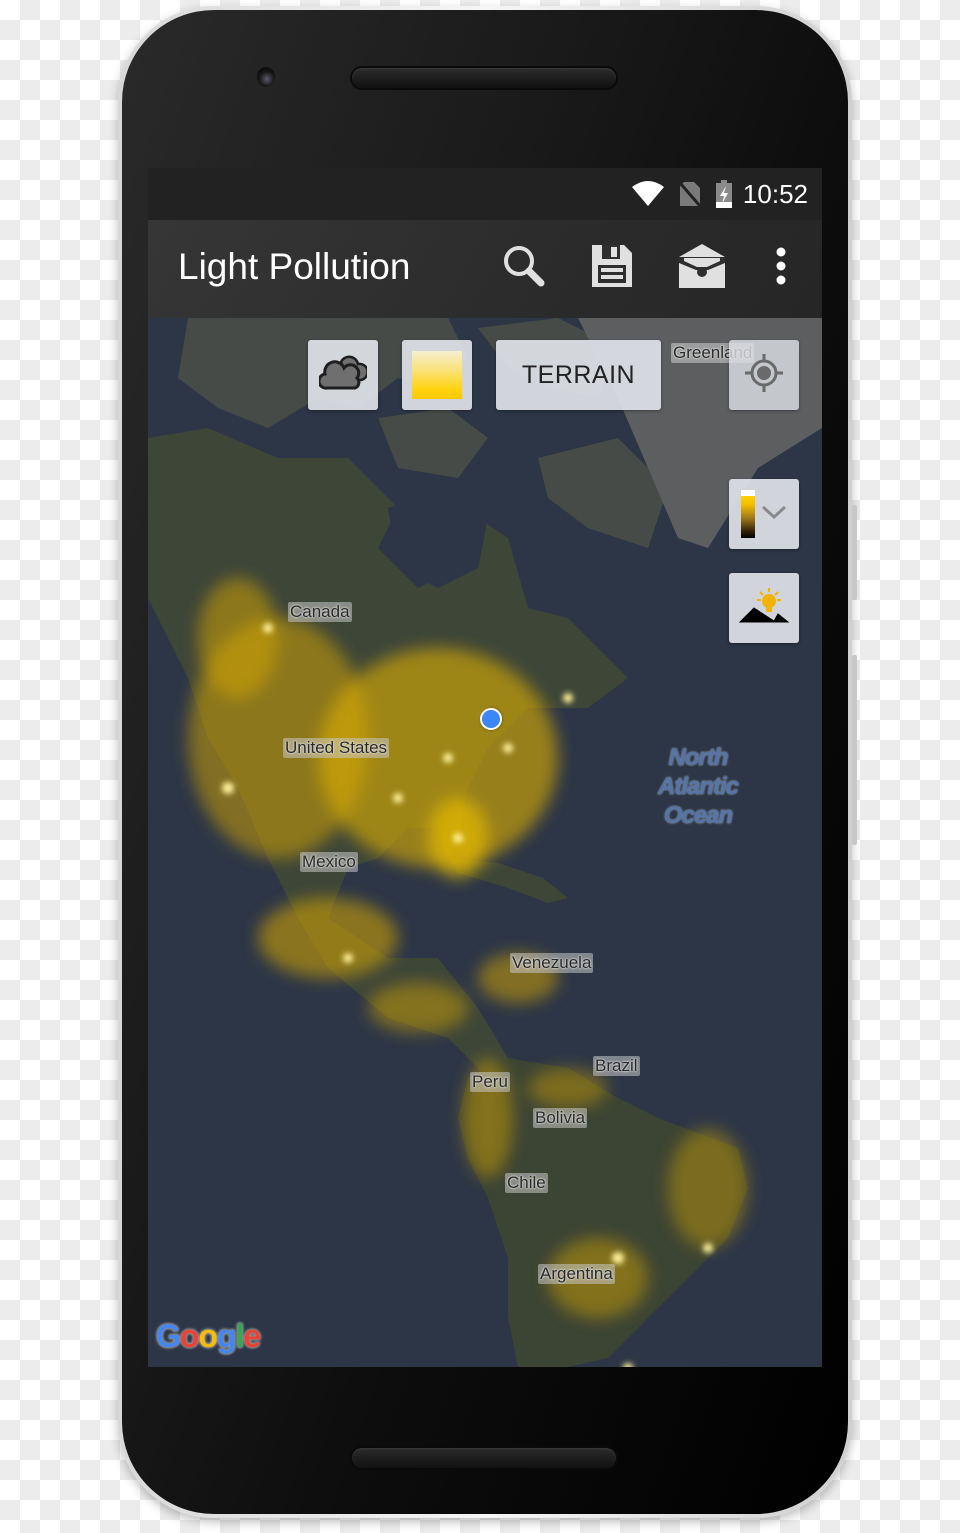 The height and width of the screenshot is (1533, 960). I want to click on cloud-icon, so click(343, 375).